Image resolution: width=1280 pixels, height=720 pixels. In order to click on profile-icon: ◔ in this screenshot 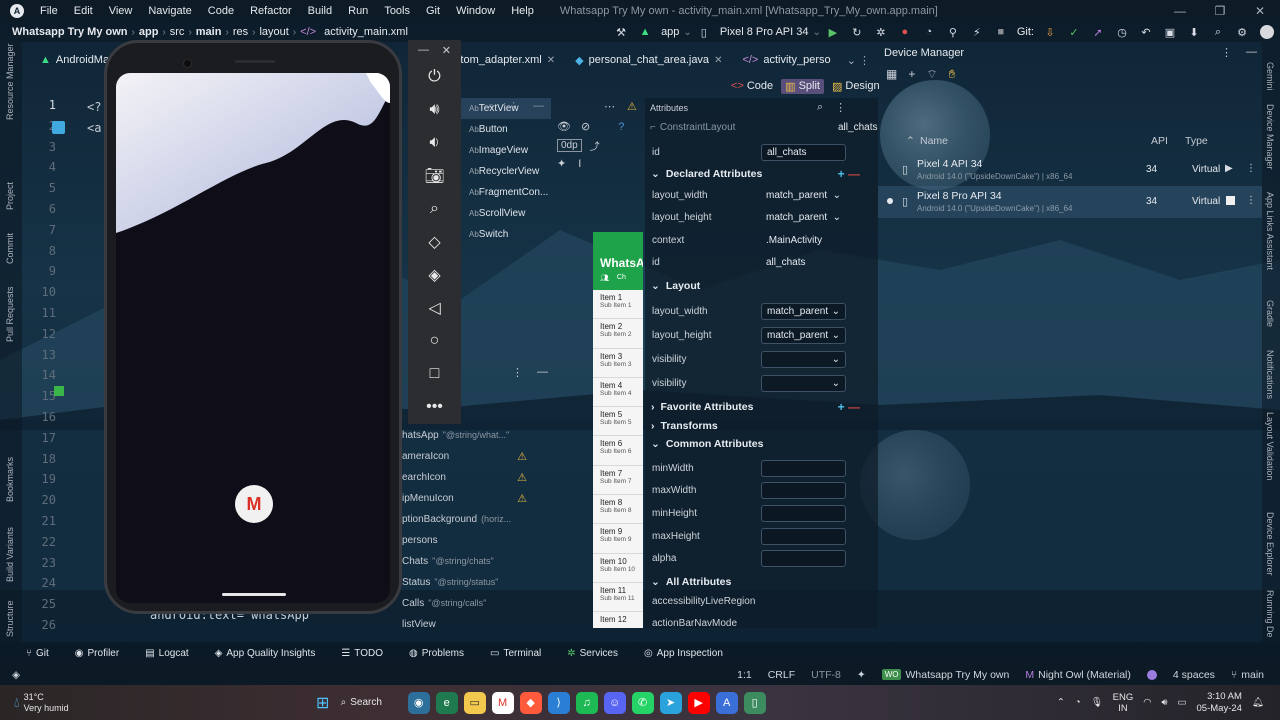, I will do `click(929, 32)`.